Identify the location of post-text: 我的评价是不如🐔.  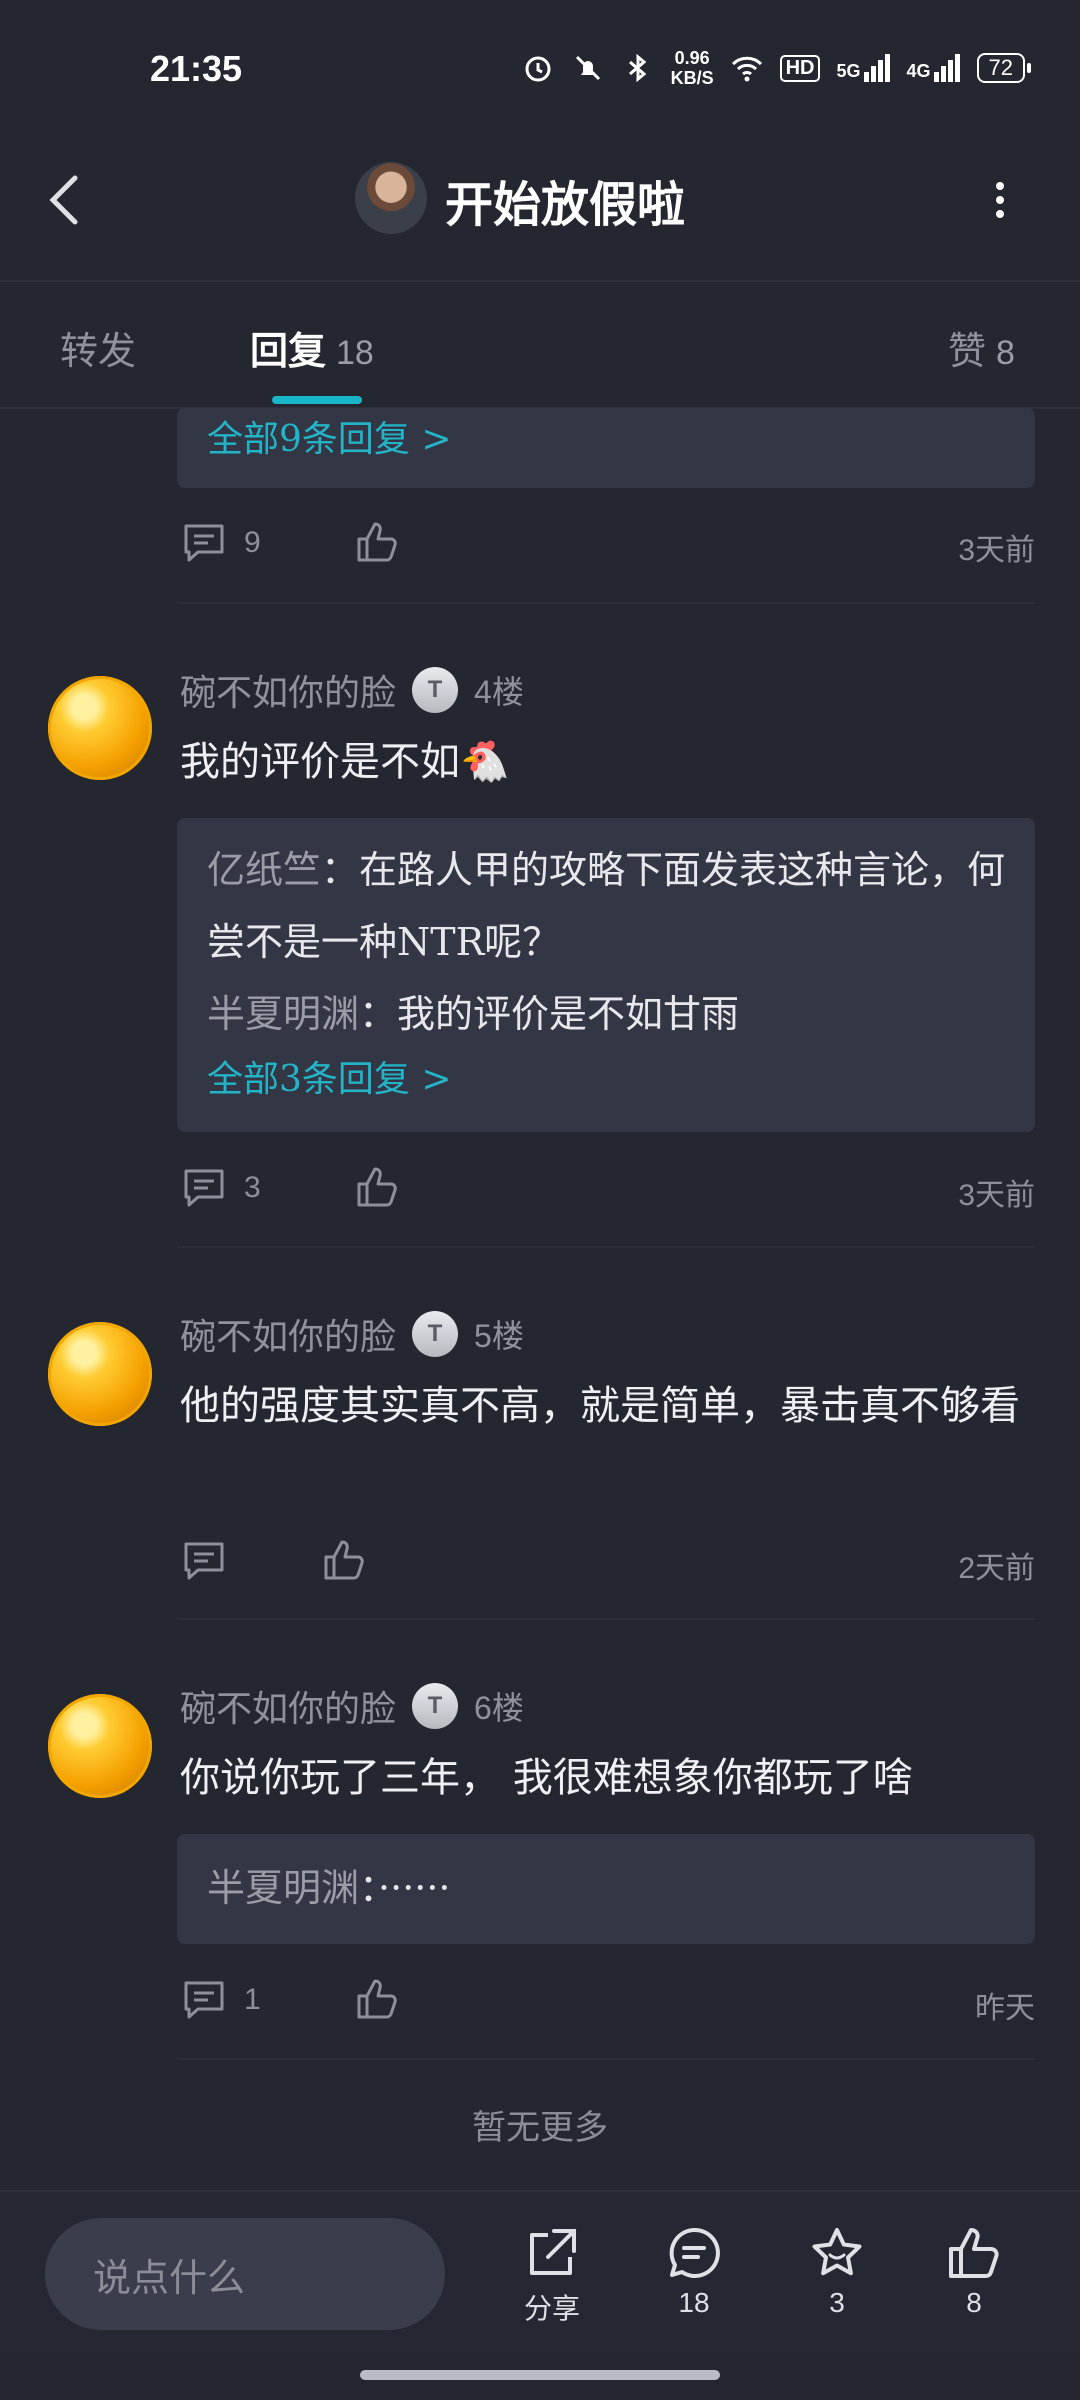
(345, 762).